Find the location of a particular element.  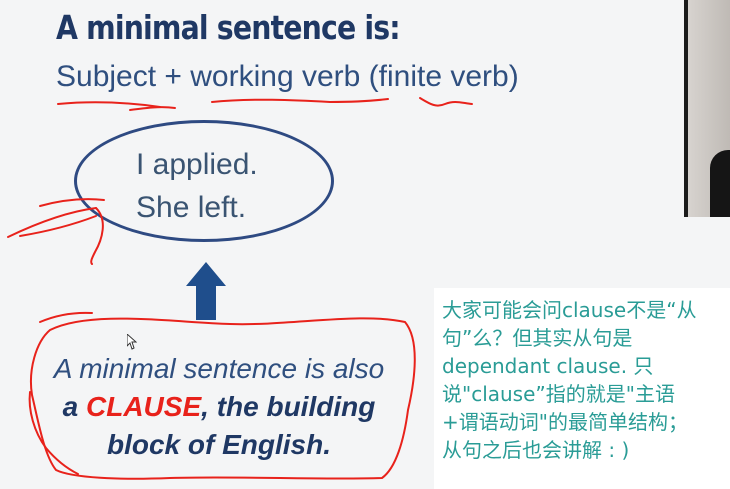

webcam-person is located at coordinates (720, 183).